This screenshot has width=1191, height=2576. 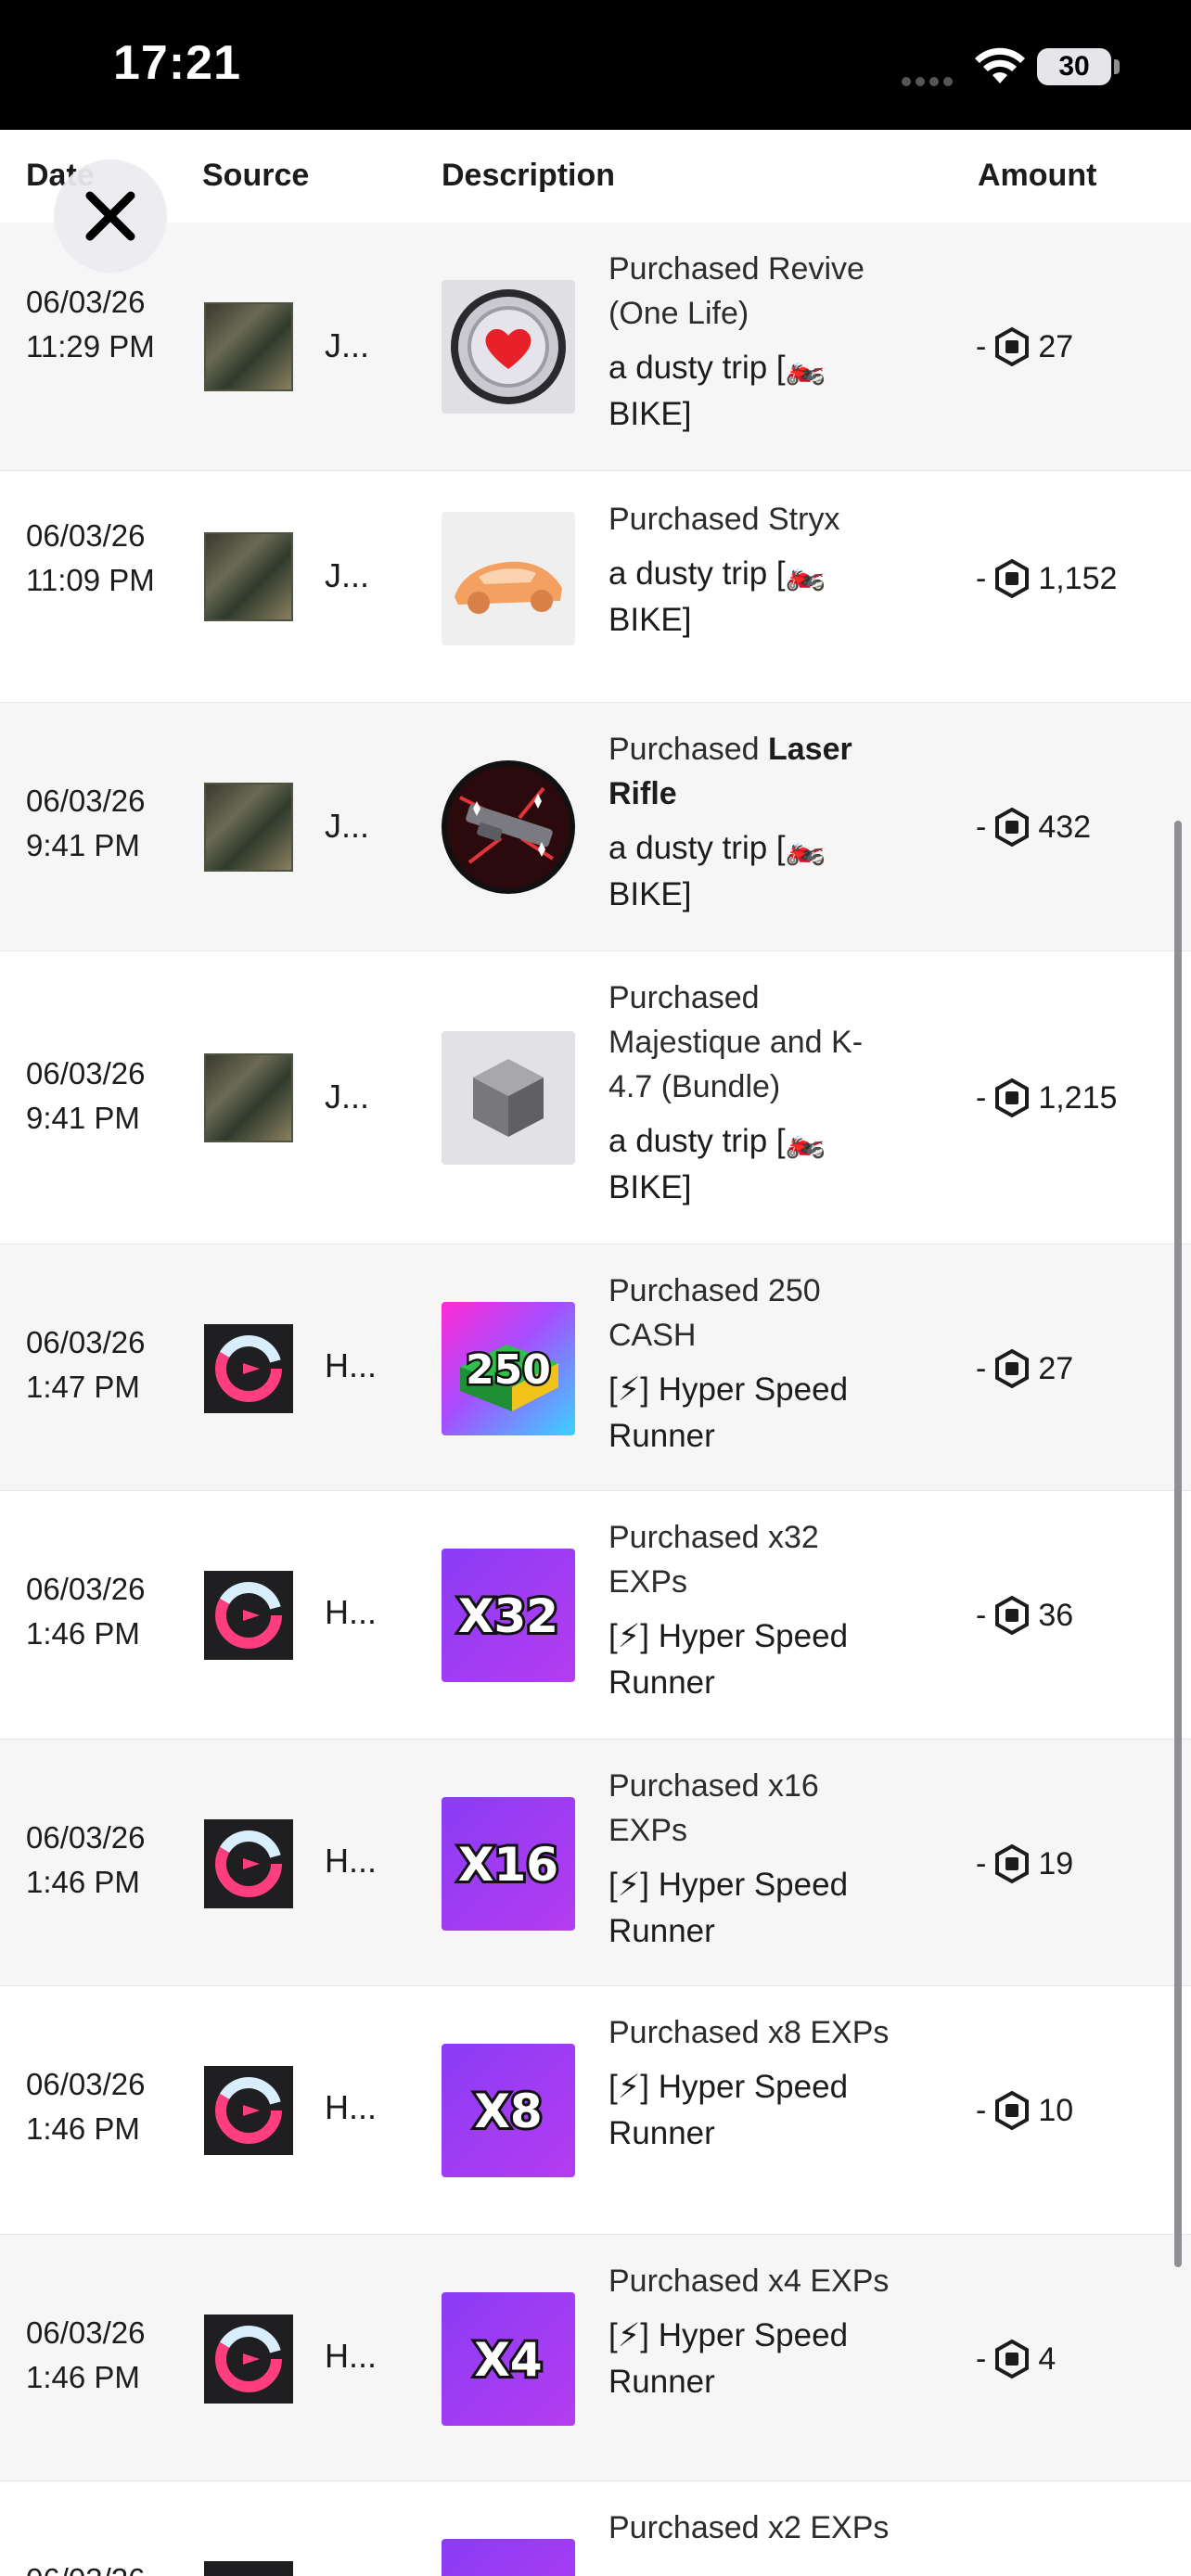 I want to click on exp-tile-label: X8, so click(x=508, y=2111).